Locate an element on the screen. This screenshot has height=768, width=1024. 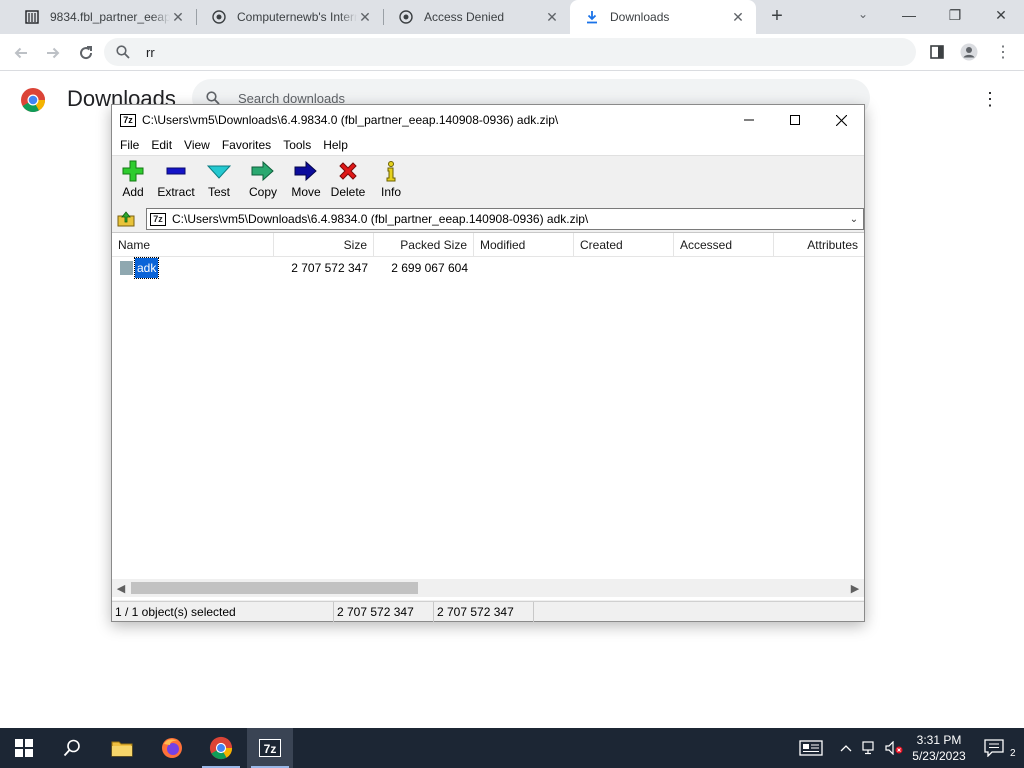
start-icon is located at coordinates (24, 748).